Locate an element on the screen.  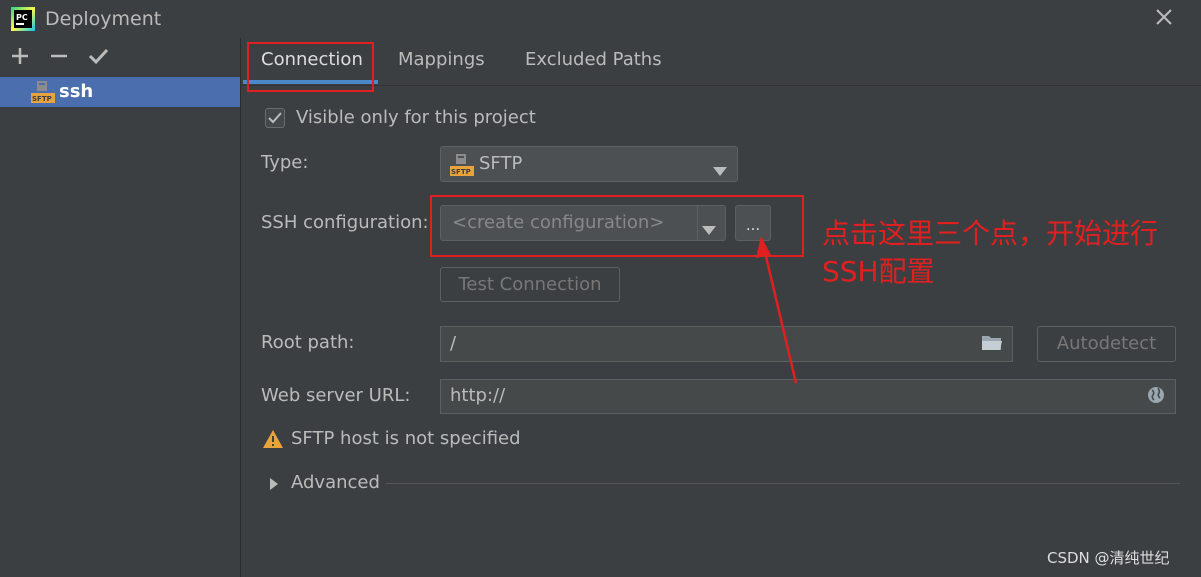
chevron-right-icon is located at coordinates (274, 482).